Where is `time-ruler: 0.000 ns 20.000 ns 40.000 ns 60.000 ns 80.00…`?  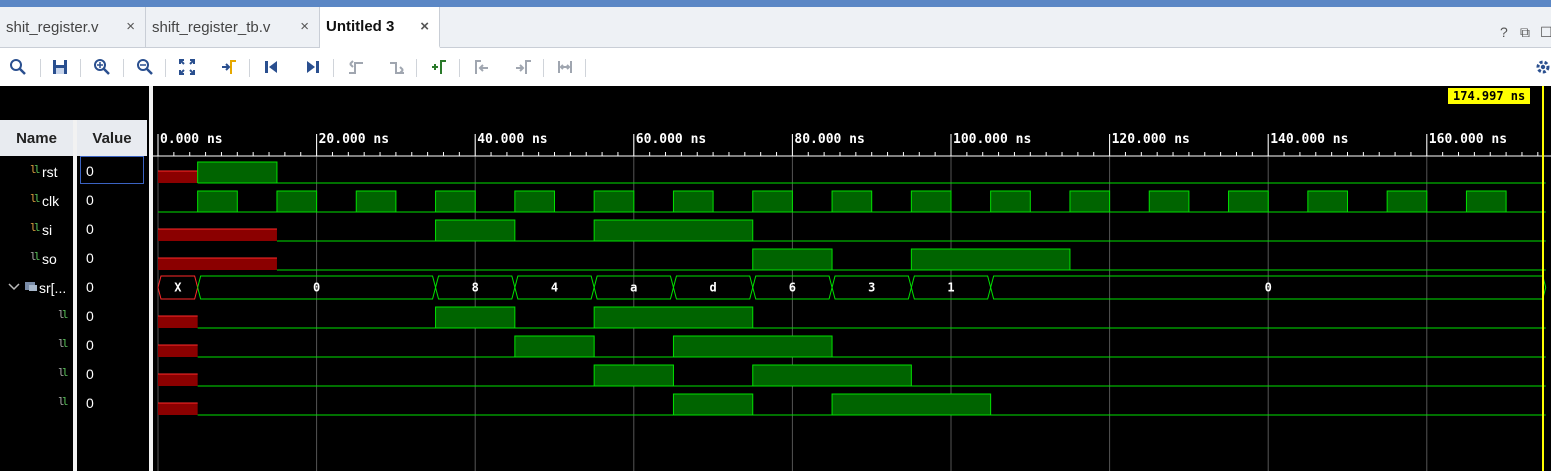
time-ruler: 0.000 ns 20.000 ns 40.000 ns 60.000 ns 80.00… is located at coordinates (852, 144).